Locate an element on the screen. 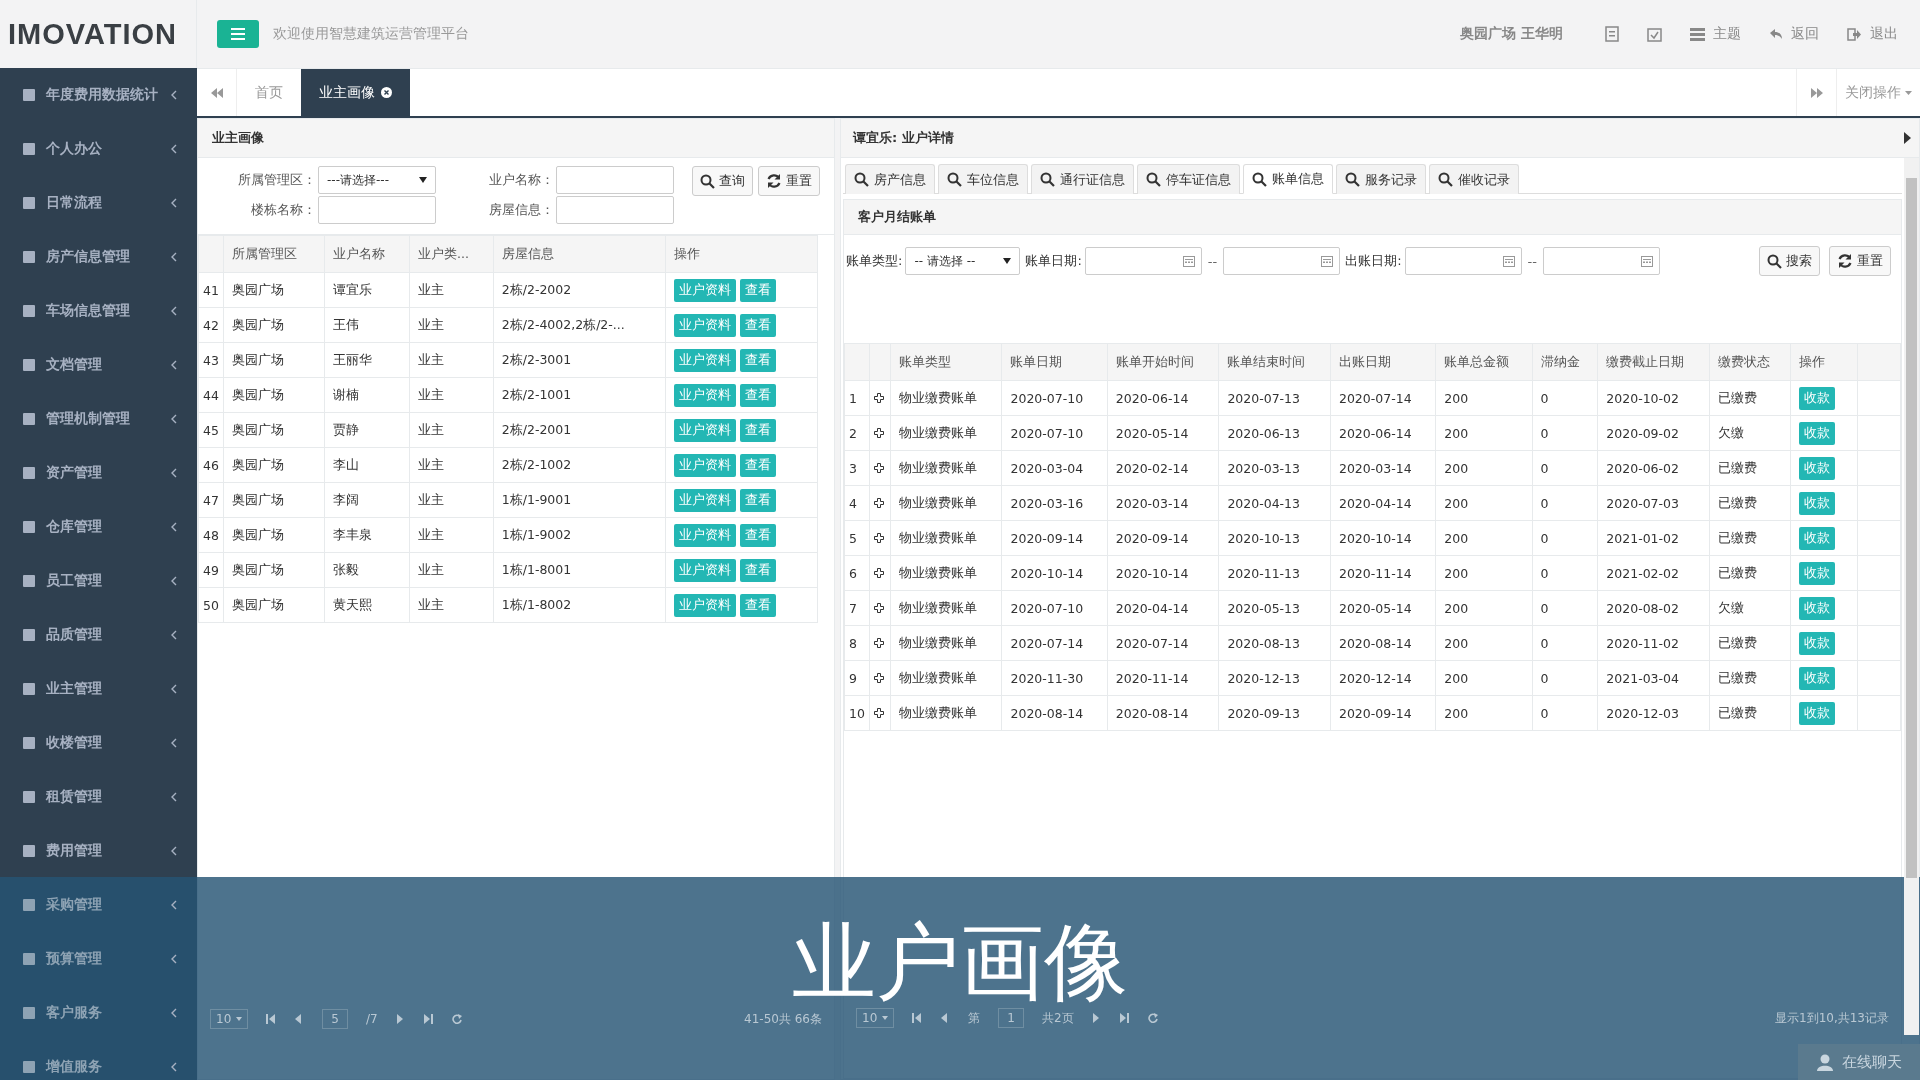  sidebar-item: 房产信息管理 is located at coordinates (98, 257).